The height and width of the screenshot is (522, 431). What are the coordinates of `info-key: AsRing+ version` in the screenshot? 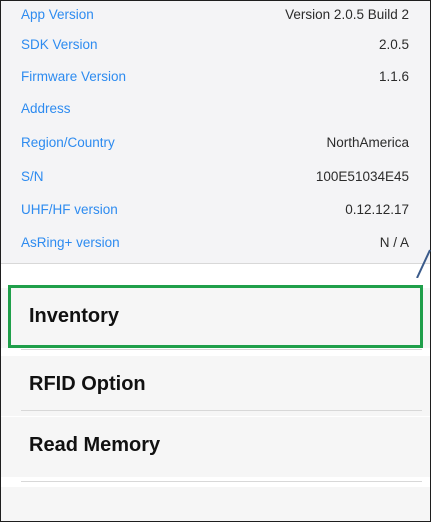 It's located at (70, 242).